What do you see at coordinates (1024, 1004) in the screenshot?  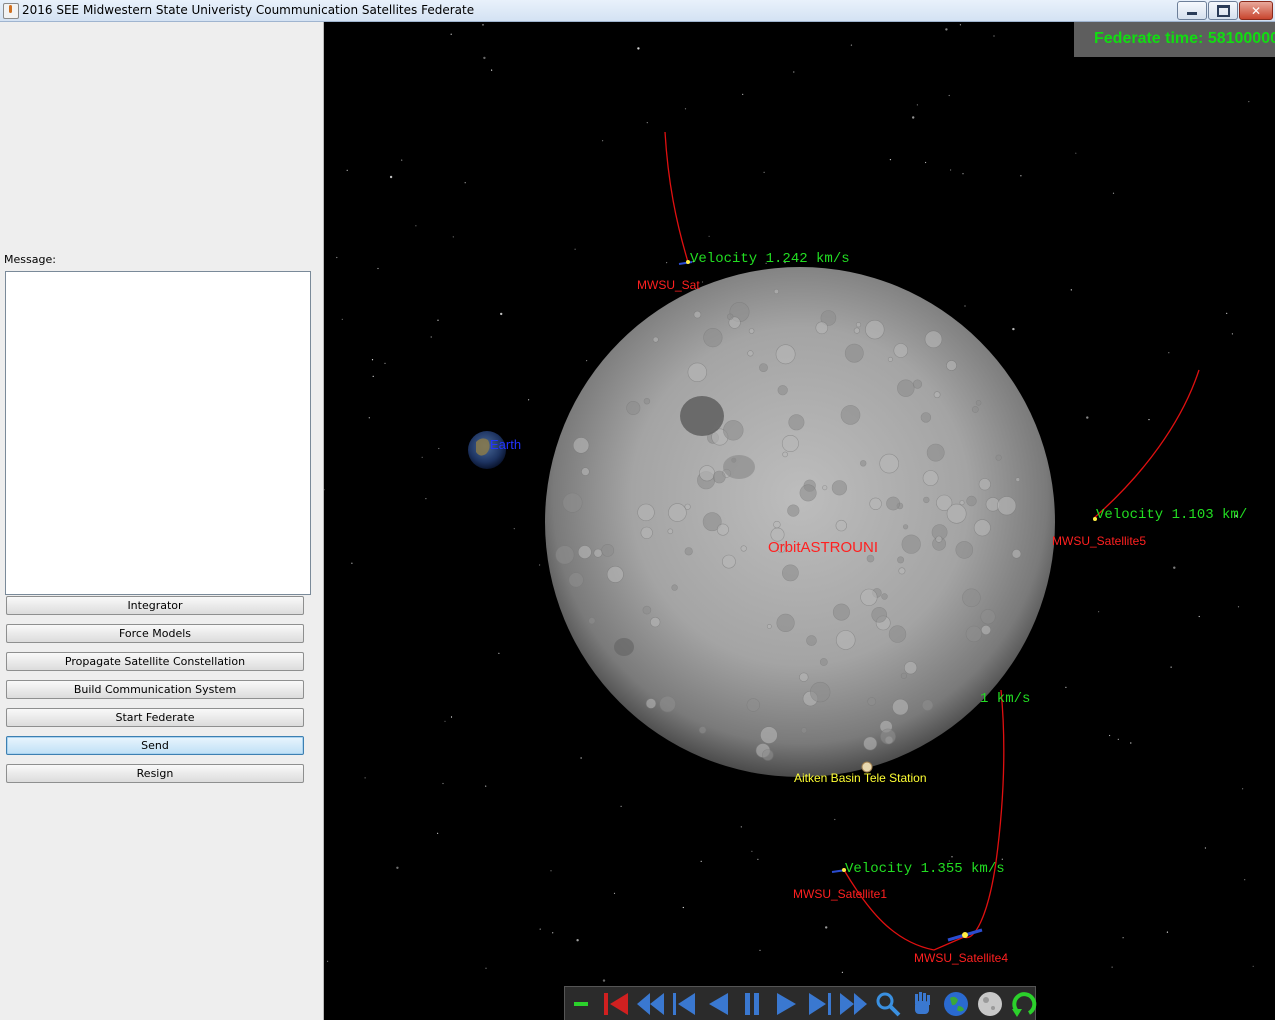 I see `rotate-icon` at bounding box center [1024, 1004].